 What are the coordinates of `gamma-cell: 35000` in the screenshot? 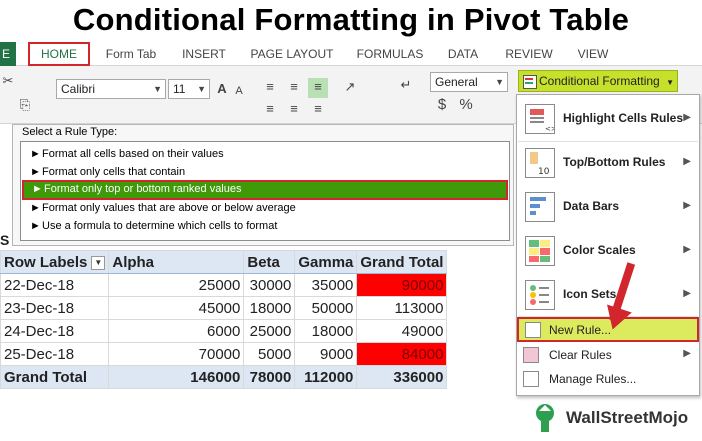 It's located at (326, 285).